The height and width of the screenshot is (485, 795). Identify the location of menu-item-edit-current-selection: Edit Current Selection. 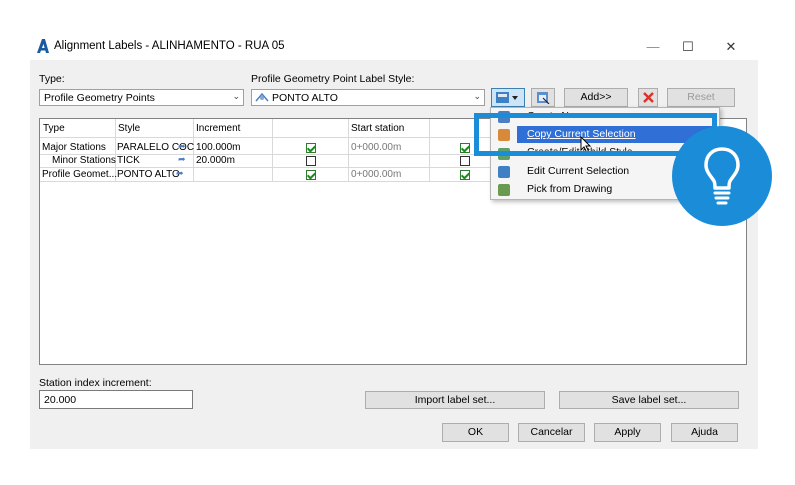
(578, 171).